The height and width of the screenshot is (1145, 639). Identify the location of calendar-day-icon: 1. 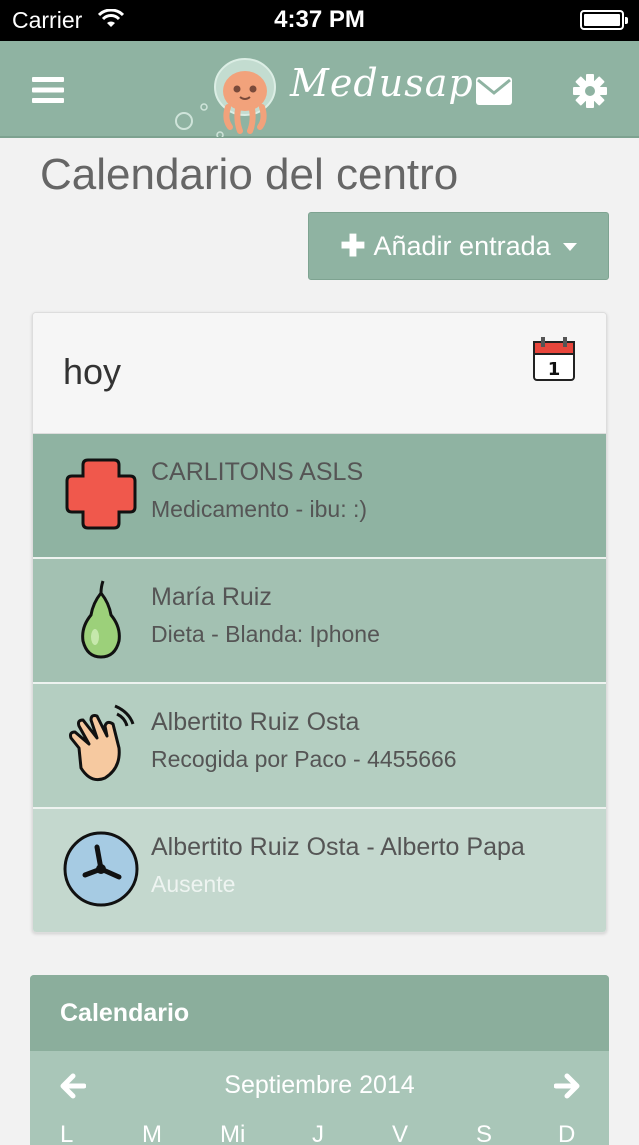
(554, 361).